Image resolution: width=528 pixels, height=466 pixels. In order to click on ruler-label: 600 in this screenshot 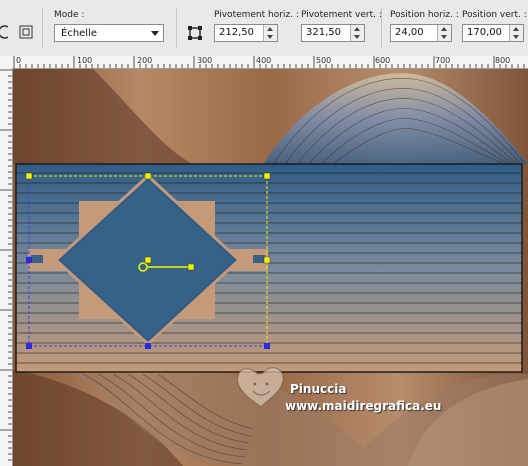, I will do `click(383, 60)`.